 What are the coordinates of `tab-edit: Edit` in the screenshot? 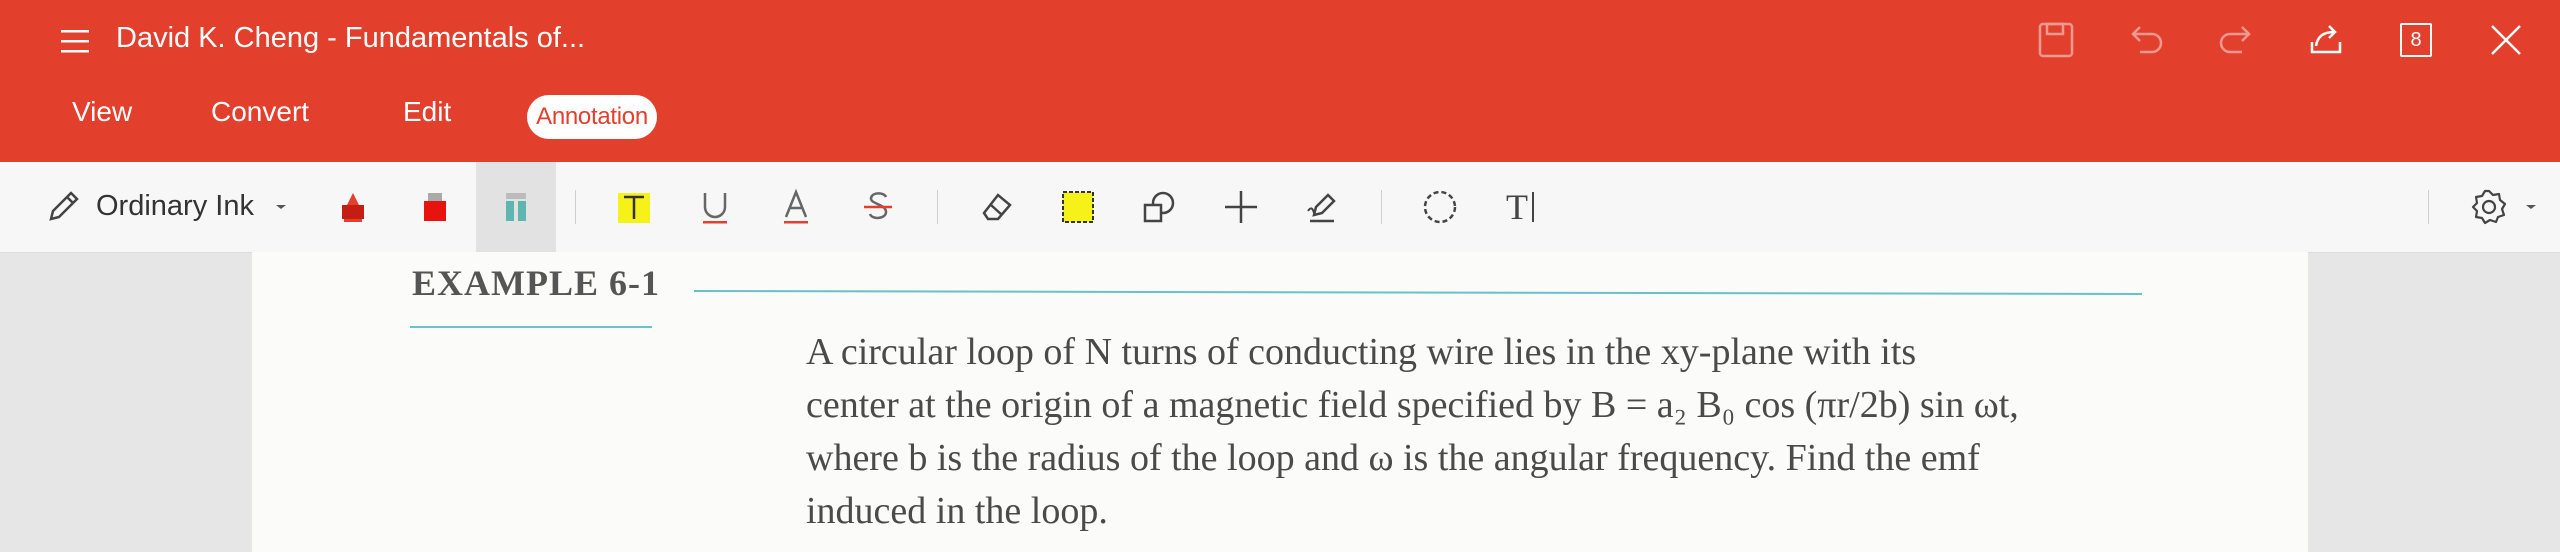 It's located at (427, 112).